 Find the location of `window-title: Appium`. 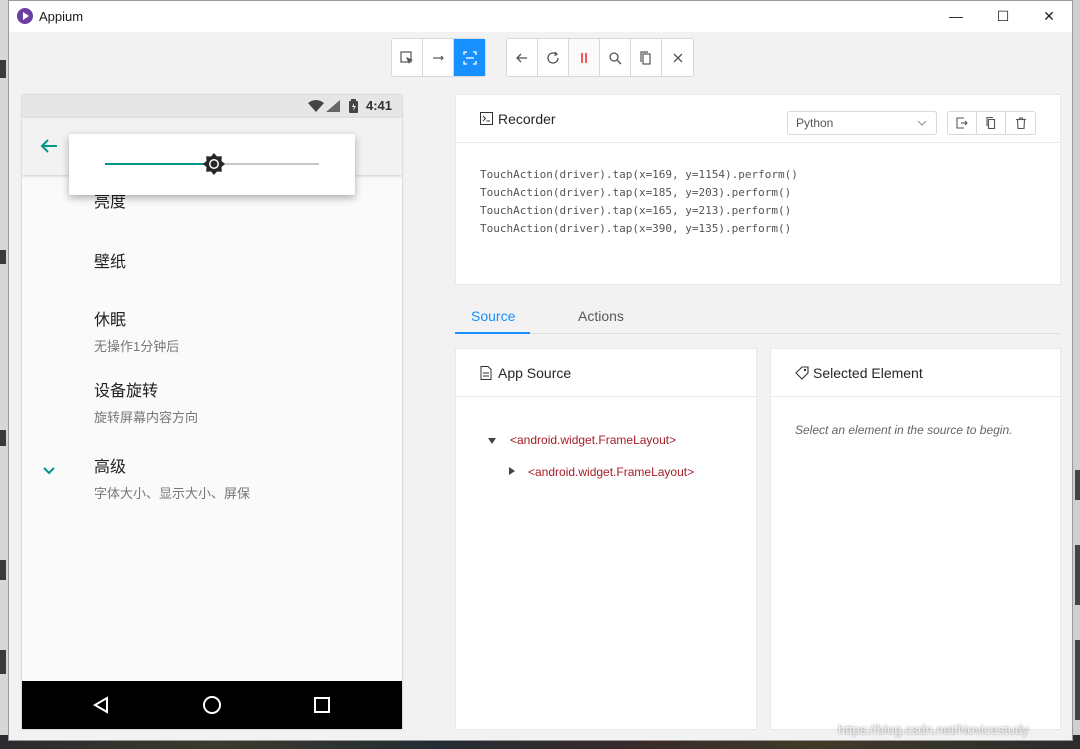

window-title: Appium is located at coordinates (61, 16).